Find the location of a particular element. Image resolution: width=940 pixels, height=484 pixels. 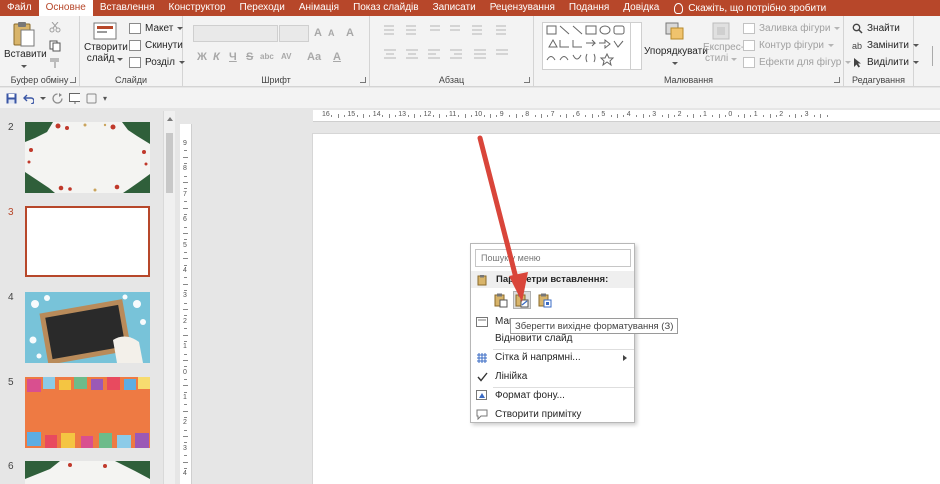

paragraph-buttons is located at coordinates (454, 47).